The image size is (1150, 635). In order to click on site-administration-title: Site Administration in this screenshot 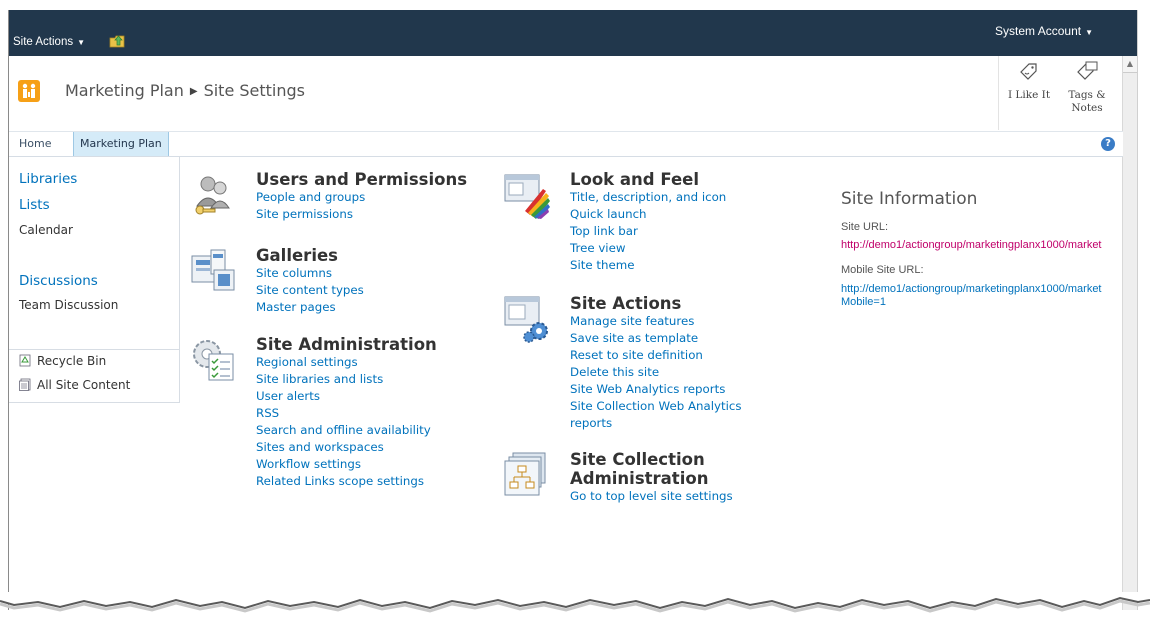, I will do `click(346, 344)`.